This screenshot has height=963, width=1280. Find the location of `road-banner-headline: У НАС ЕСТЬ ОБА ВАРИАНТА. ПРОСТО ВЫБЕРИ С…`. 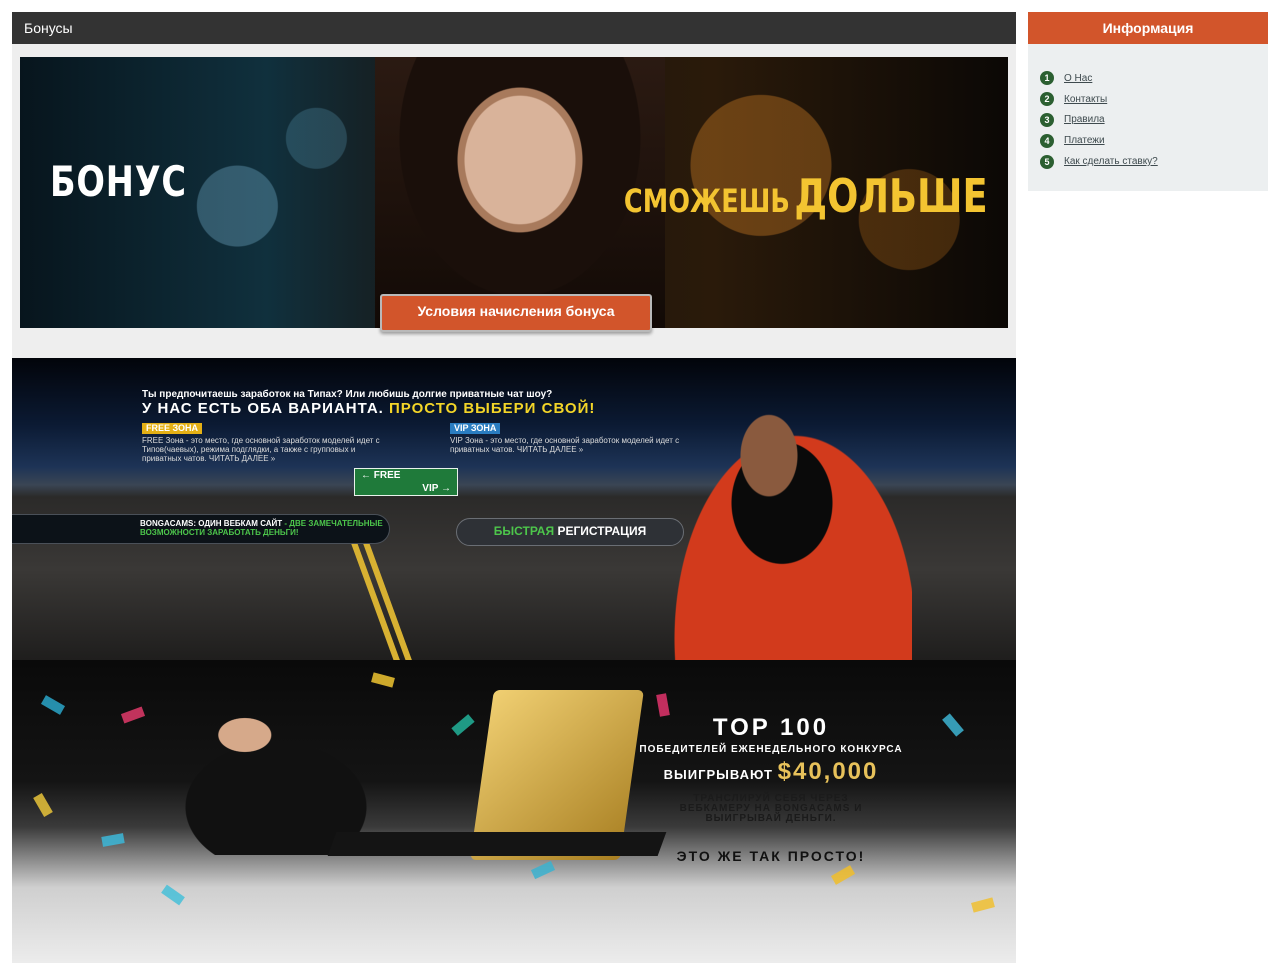

road-banner-headline: У НАС ЕСТЬ ОБА ВАРИАНТА. ПРОСТО ВЫБЕРИ С… is located at coordinates (368, 408).